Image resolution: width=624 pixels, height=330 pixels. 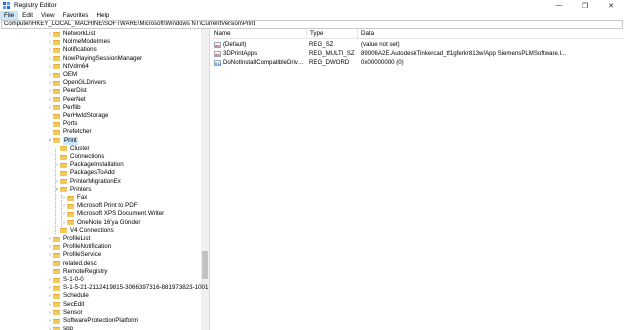 What do you see at coordinates (68, 239) in the screenshot?
I see `tree-item: › ProfileList` at bounding box center [68, 239].